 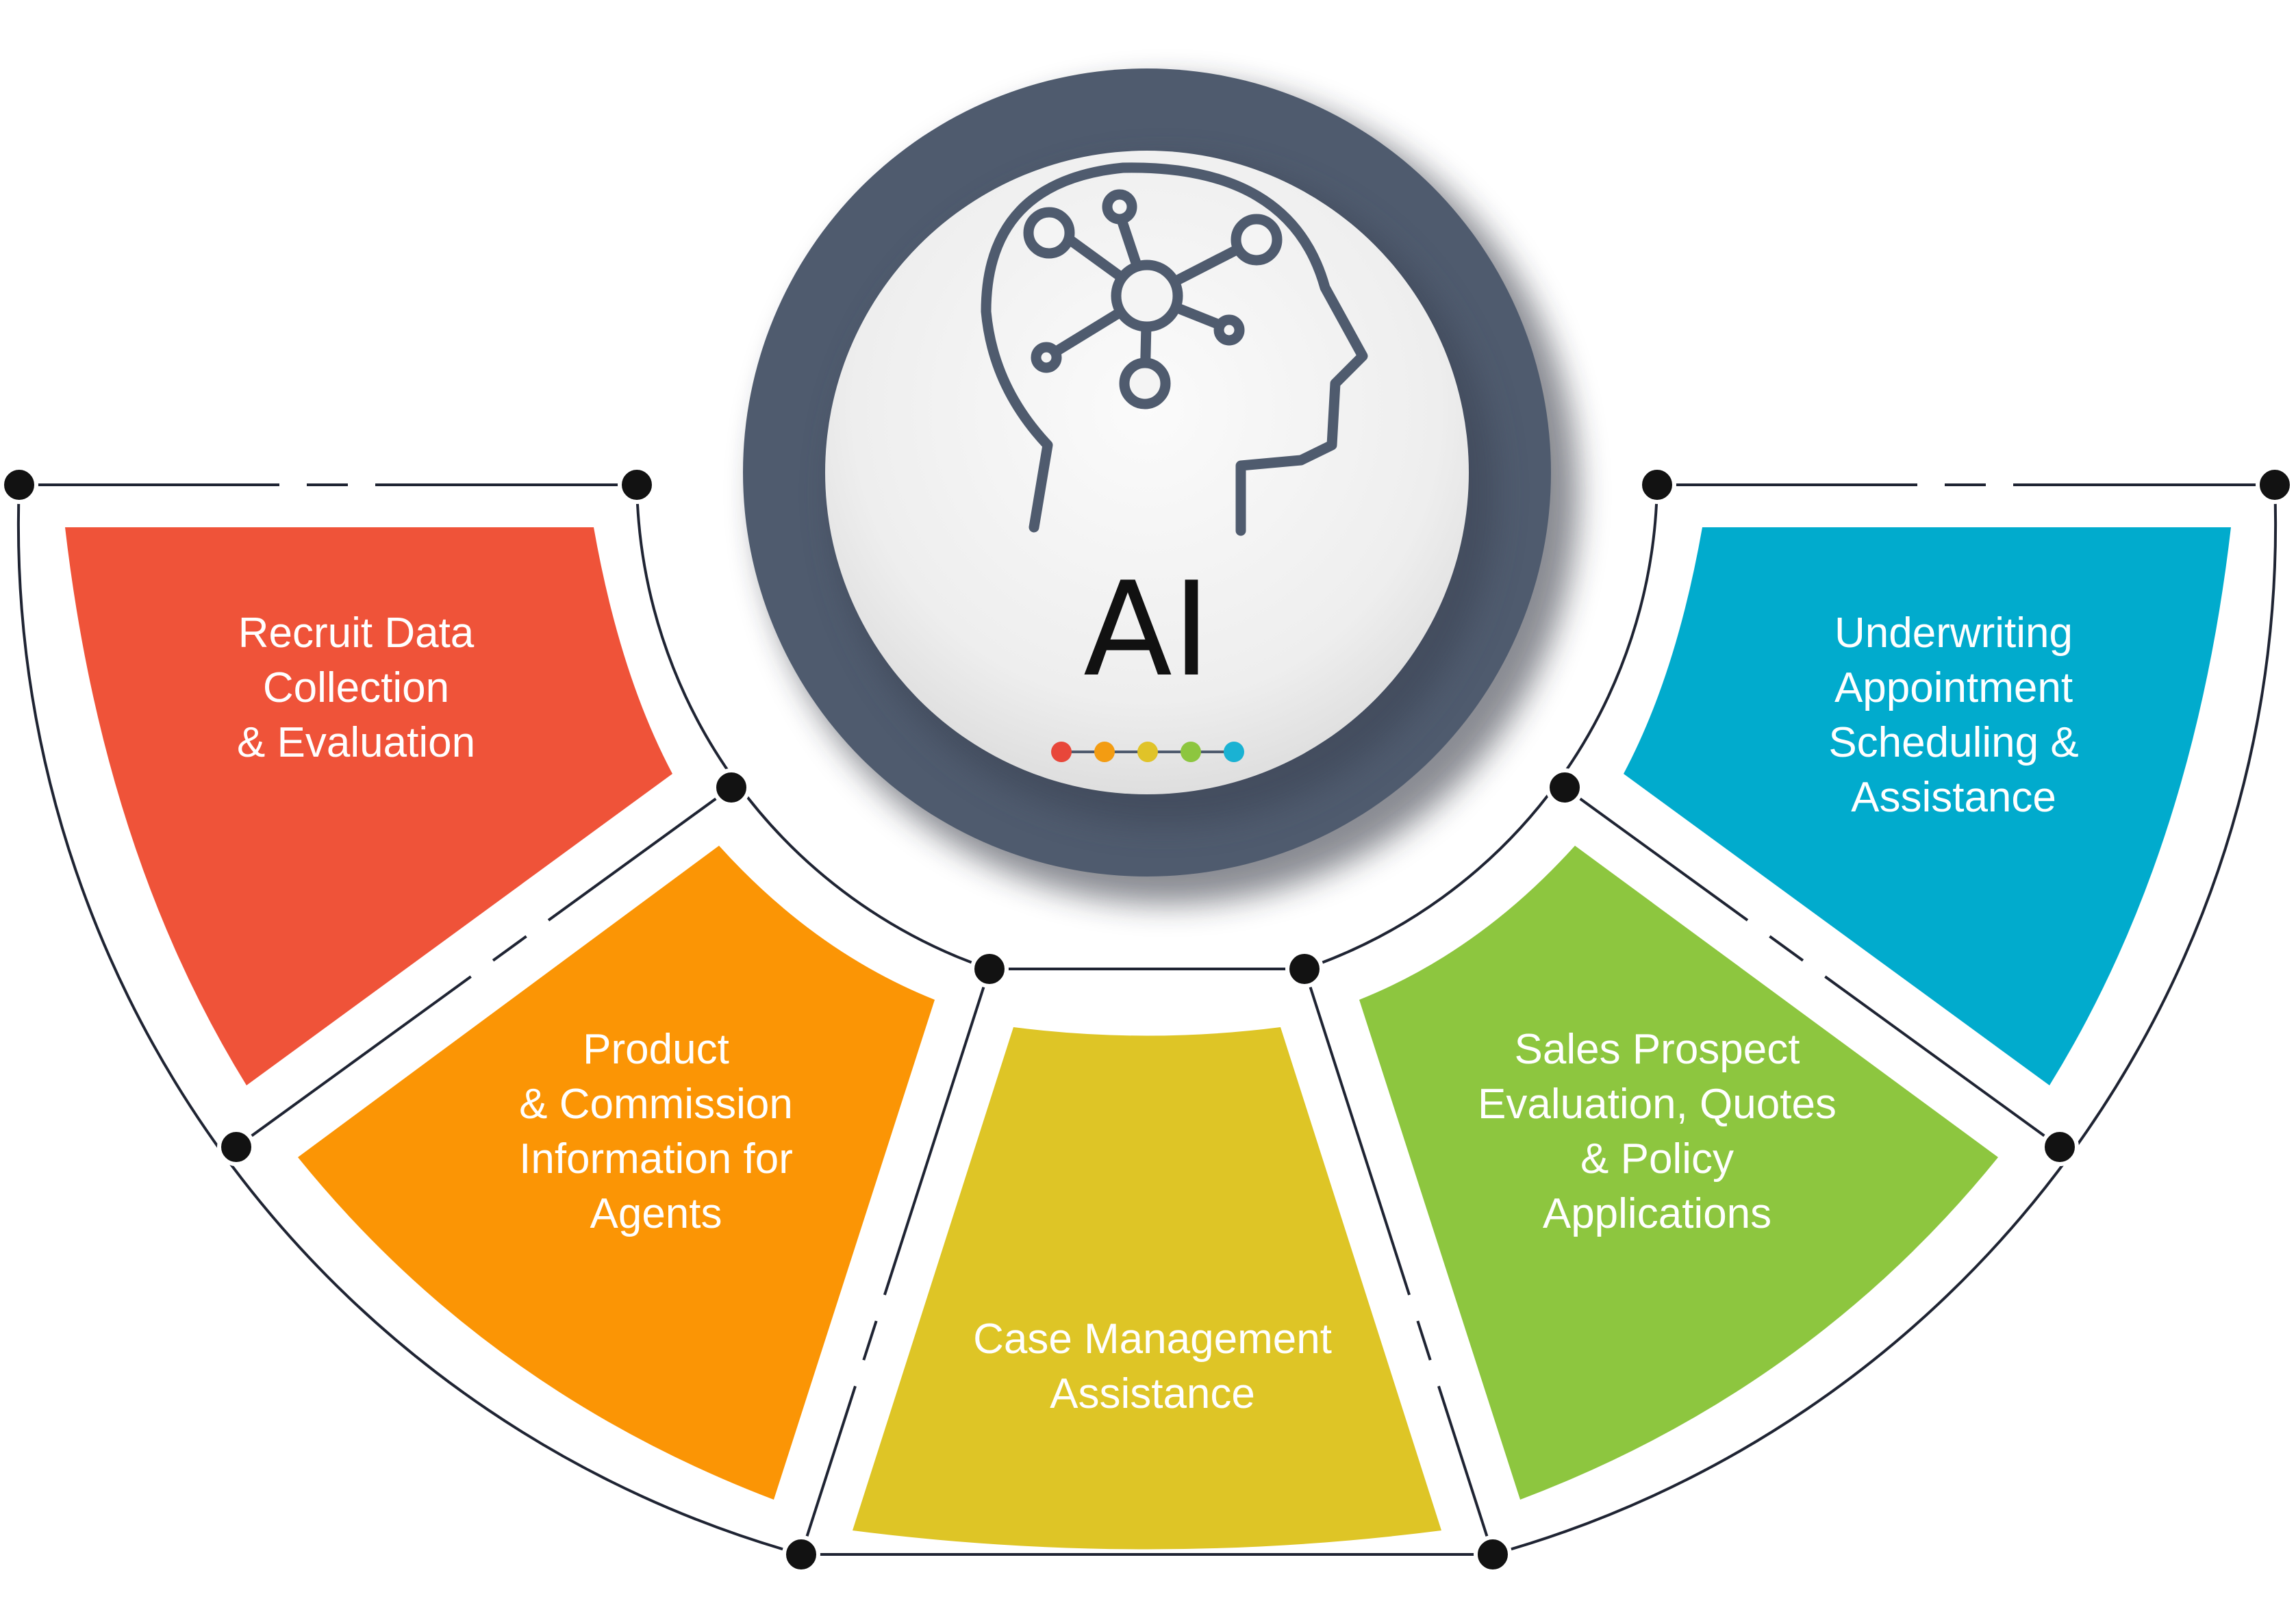 I want to click on segment-label-line: Sales Prospect, so click(x=1657, y=1049).